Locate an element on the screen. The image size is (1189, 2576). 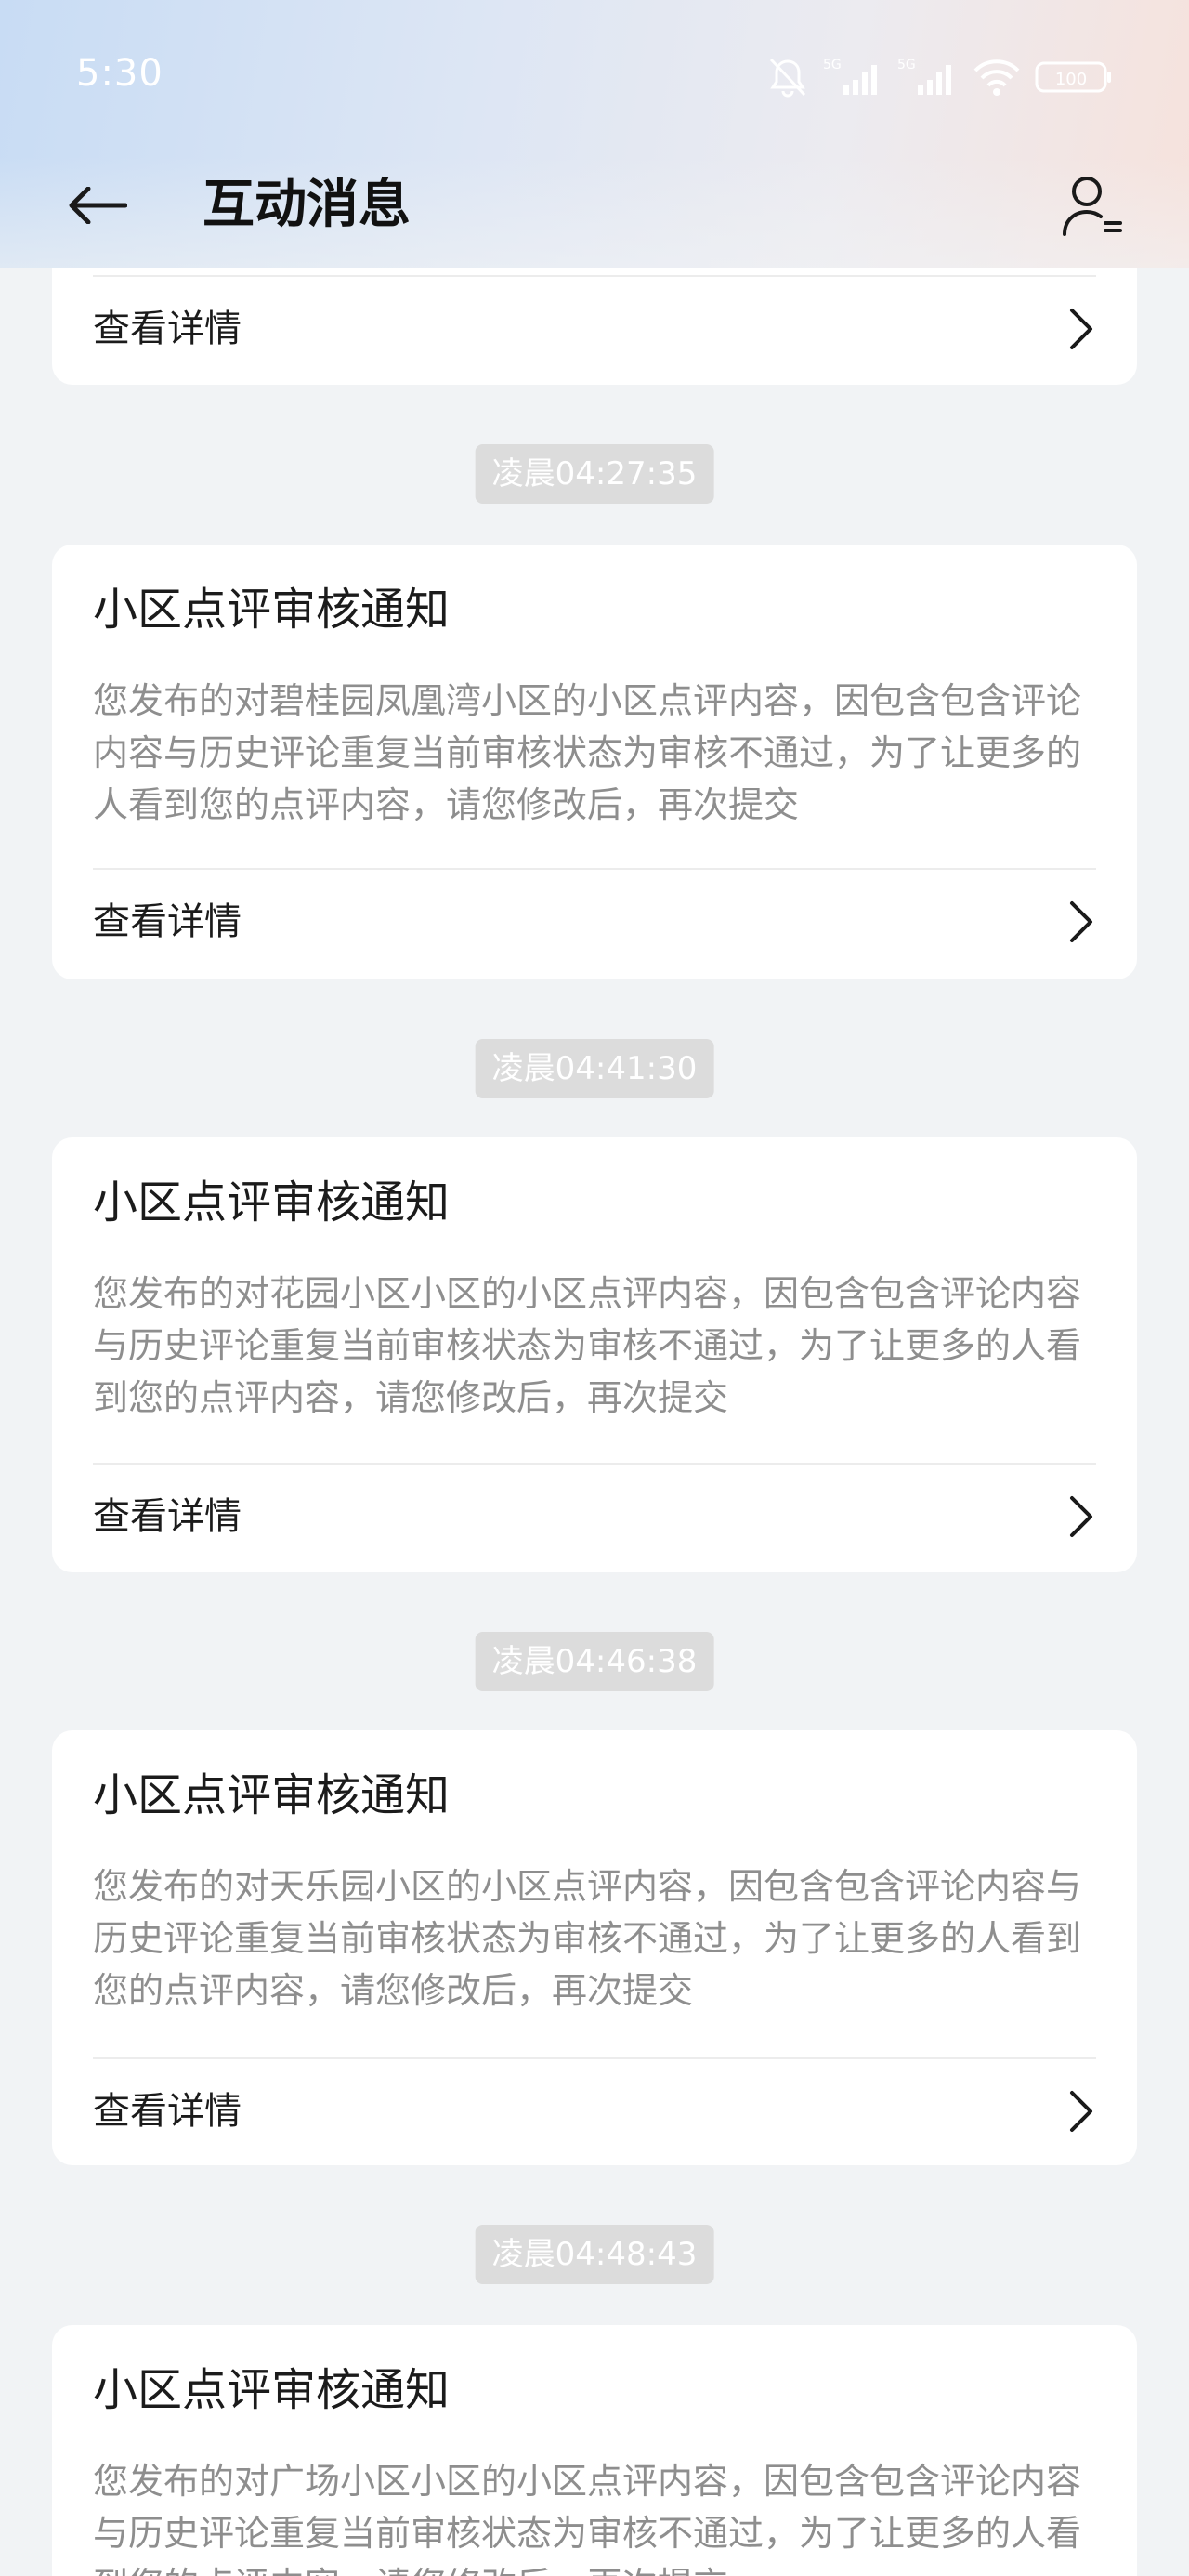
user-settings-button is located at coordinates (1092, 206).